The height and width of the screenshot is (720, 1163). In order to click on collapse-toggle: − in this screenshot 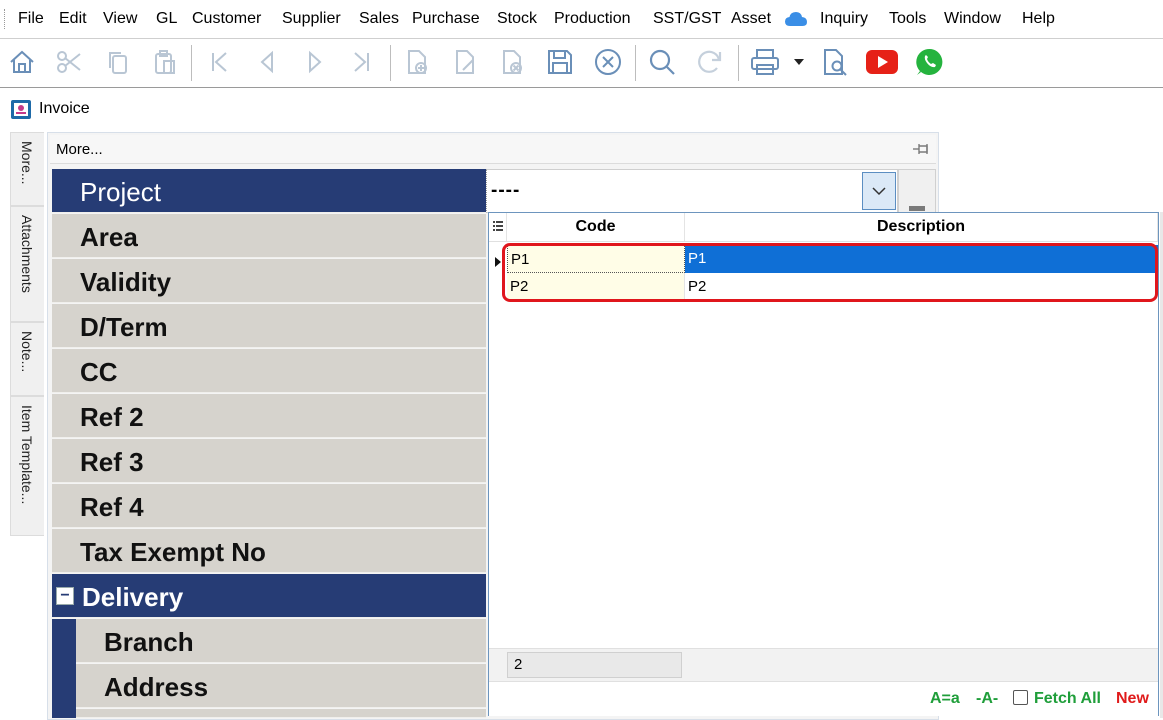, I will do `click(65, 596)`.